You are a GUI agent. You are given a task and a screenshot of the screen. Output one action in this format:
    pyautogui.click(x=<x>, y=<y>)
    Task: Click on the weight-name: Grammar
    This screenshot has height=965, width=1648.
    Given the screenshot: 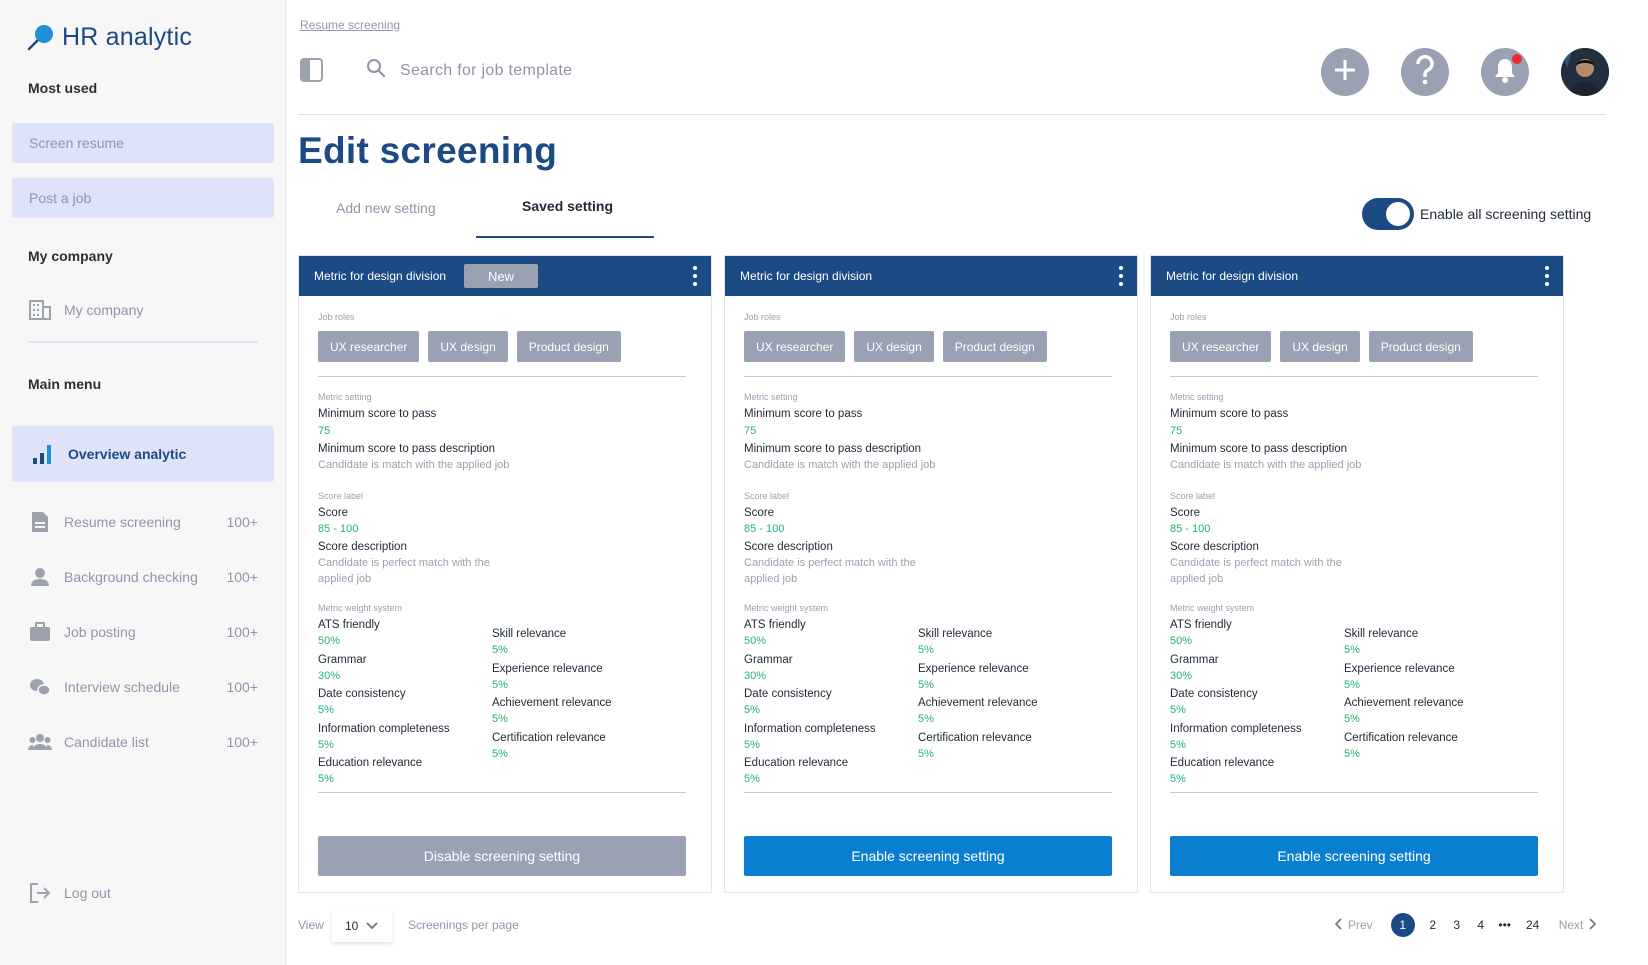 What is the action you would take?
    pyautogui.click(x=342, y=659)
    